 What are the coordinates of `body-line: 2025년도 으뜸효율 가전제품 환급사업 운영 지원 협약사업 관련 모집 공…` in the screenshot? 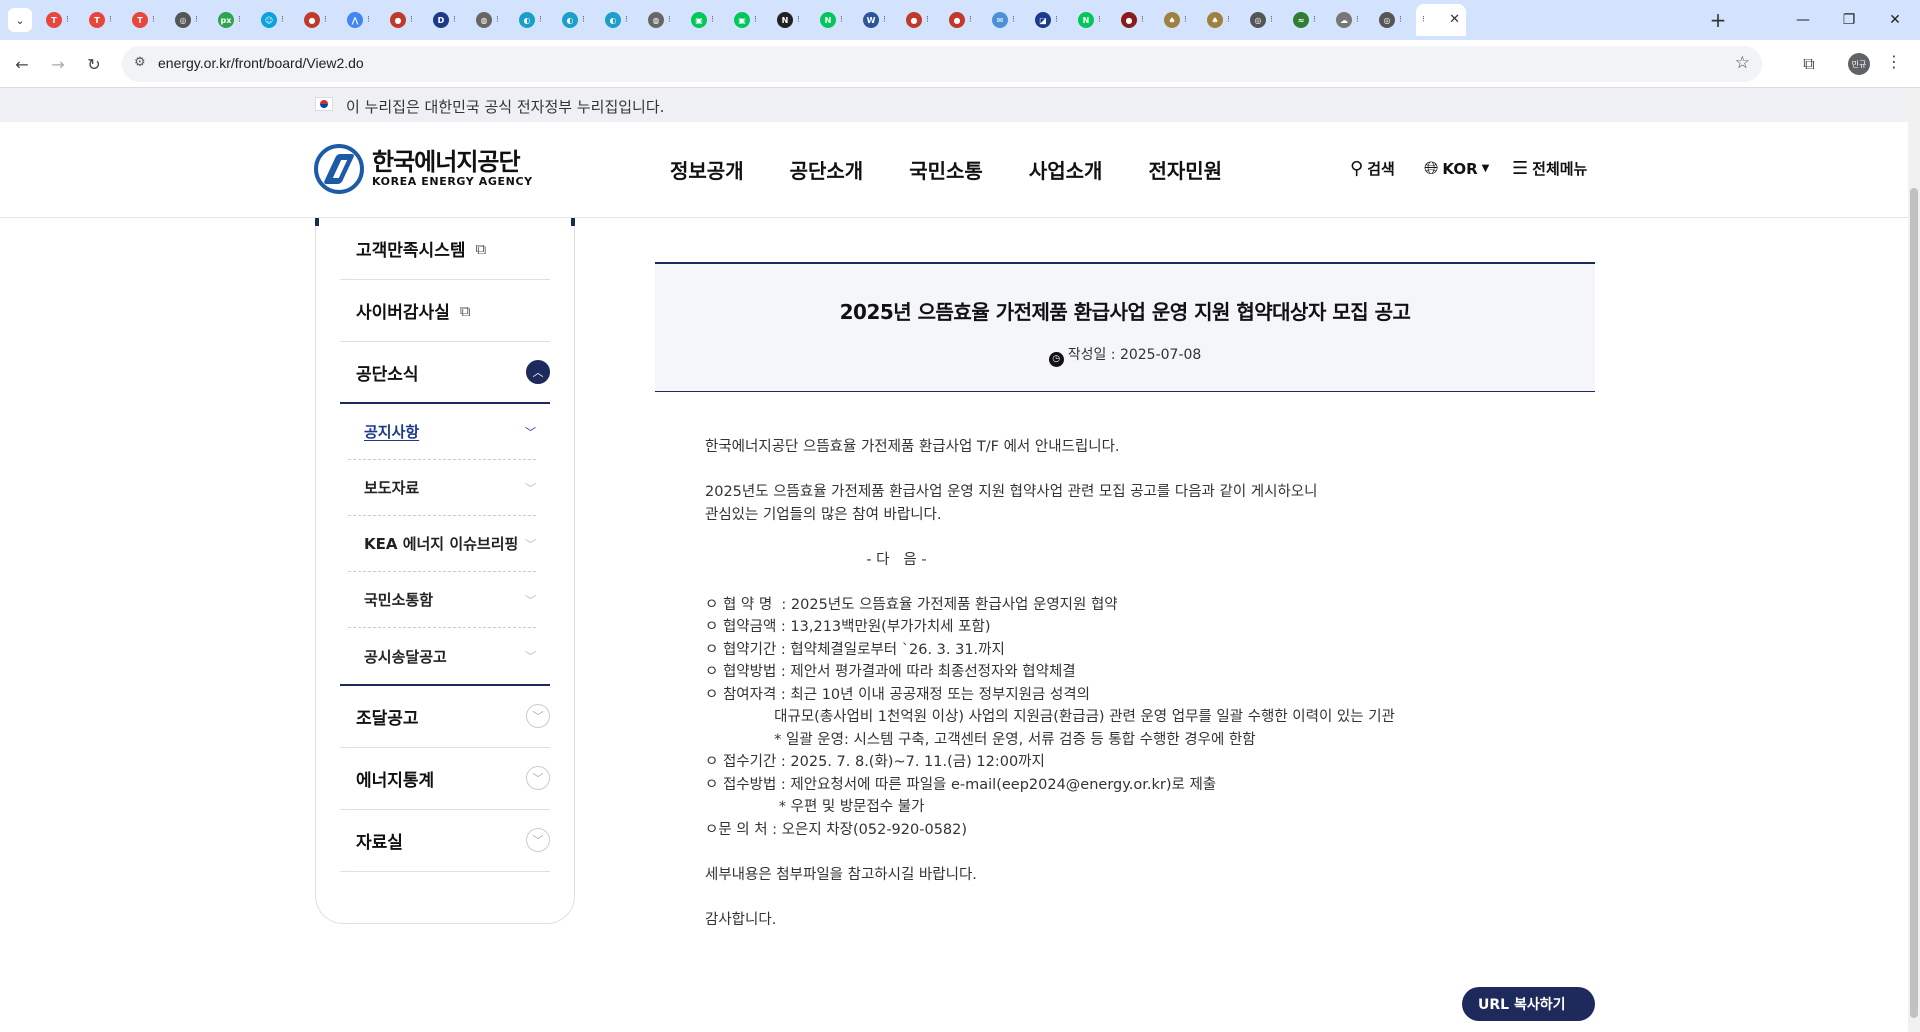 It's located at (1011, 492).